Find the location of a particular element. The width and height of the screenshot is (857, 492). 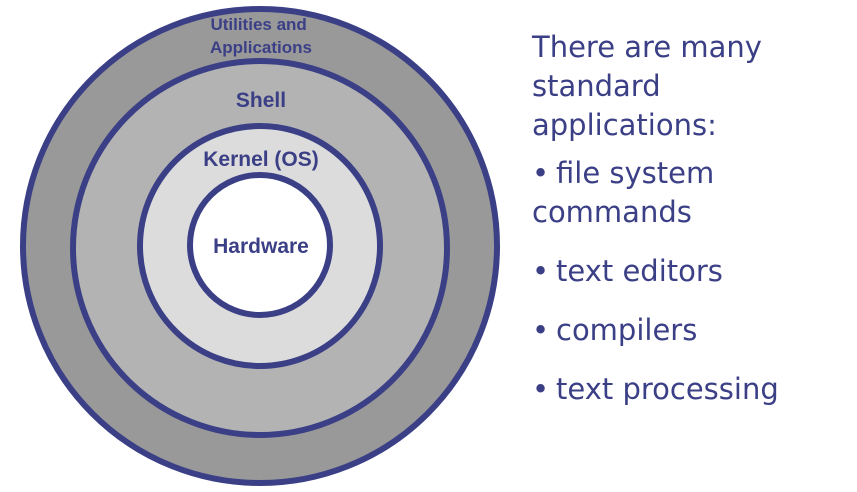

list-item-text: text processing is located at coordinates (667, 389).